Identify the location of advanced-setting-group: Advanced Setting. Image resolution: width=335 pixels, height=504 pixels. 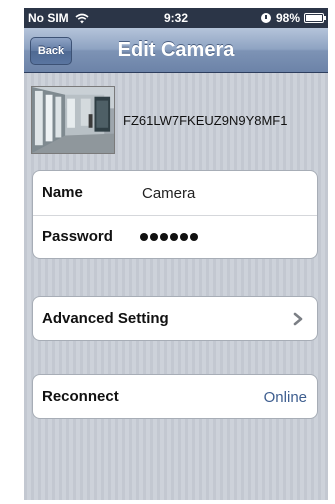
(175, 318).